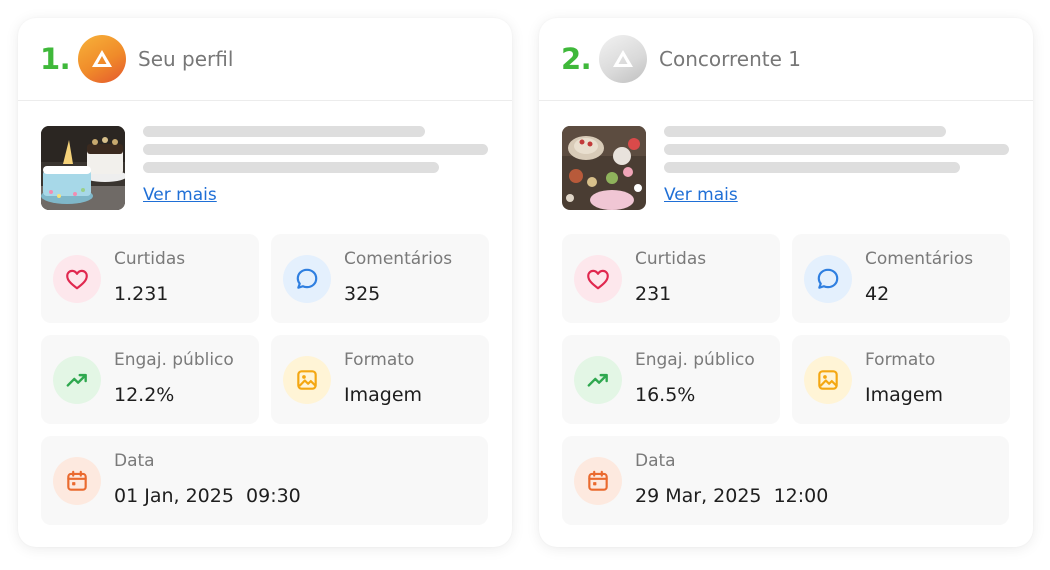 The width and height of the screenshot is (1050, 570). I want to click on card-header: 2. Concorrente 1, so click(786, 59).